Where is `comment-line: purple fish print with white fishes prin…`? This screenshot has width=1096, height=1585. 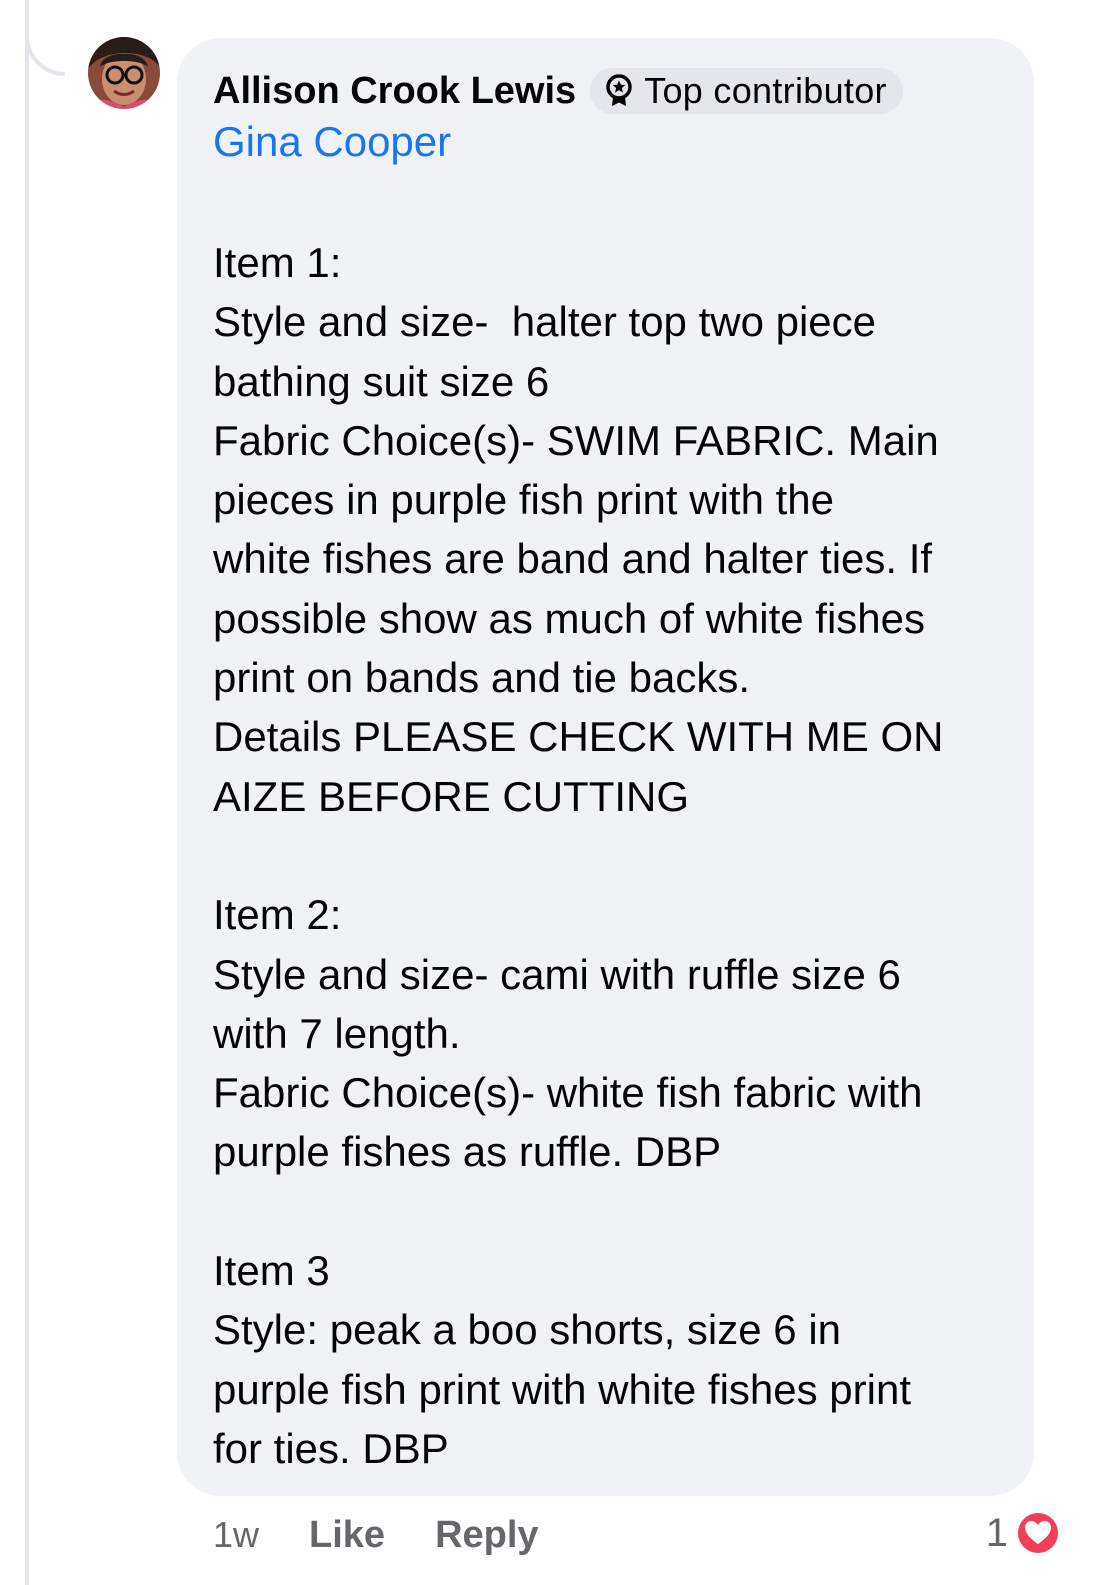 comment-line: purple fish print with white fishes prin… is located at coordinates (562, 1389).